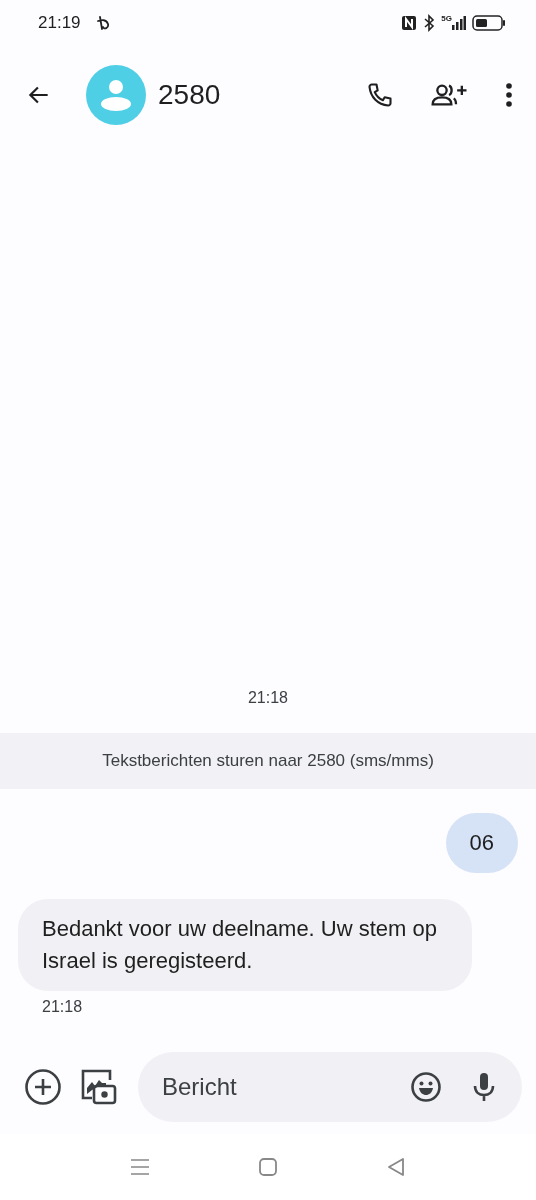 Image resolution: width=536 pixels, height=1200 pixels. I want to click on network-label: 5G, so click(446, 18).